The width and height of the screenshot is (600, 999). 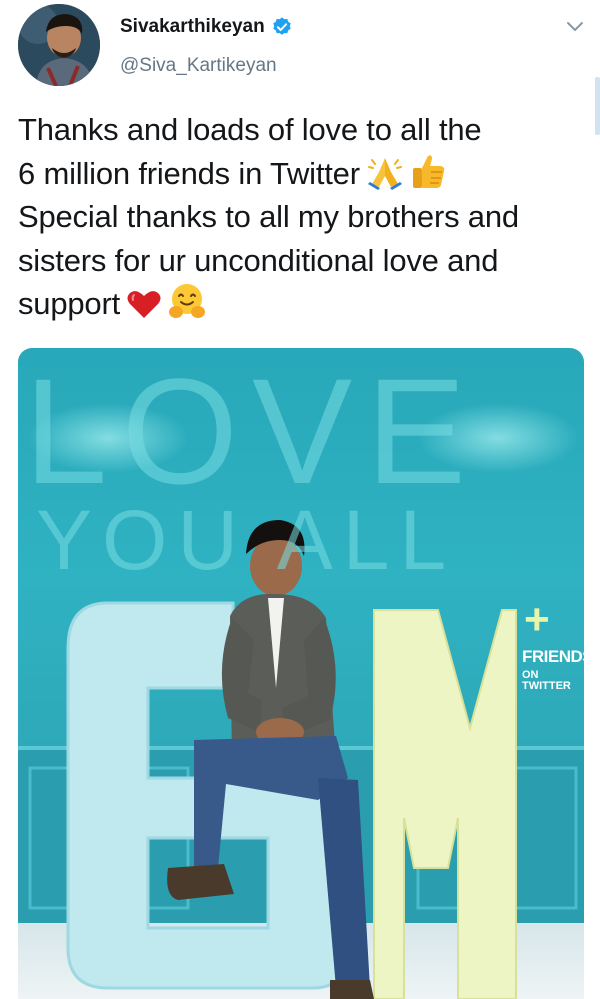 What do you see at coordinates (246, 540) in the screenshot?
I see `poster-you-all-text: YOU ALL` at bounding box center [246, 540].